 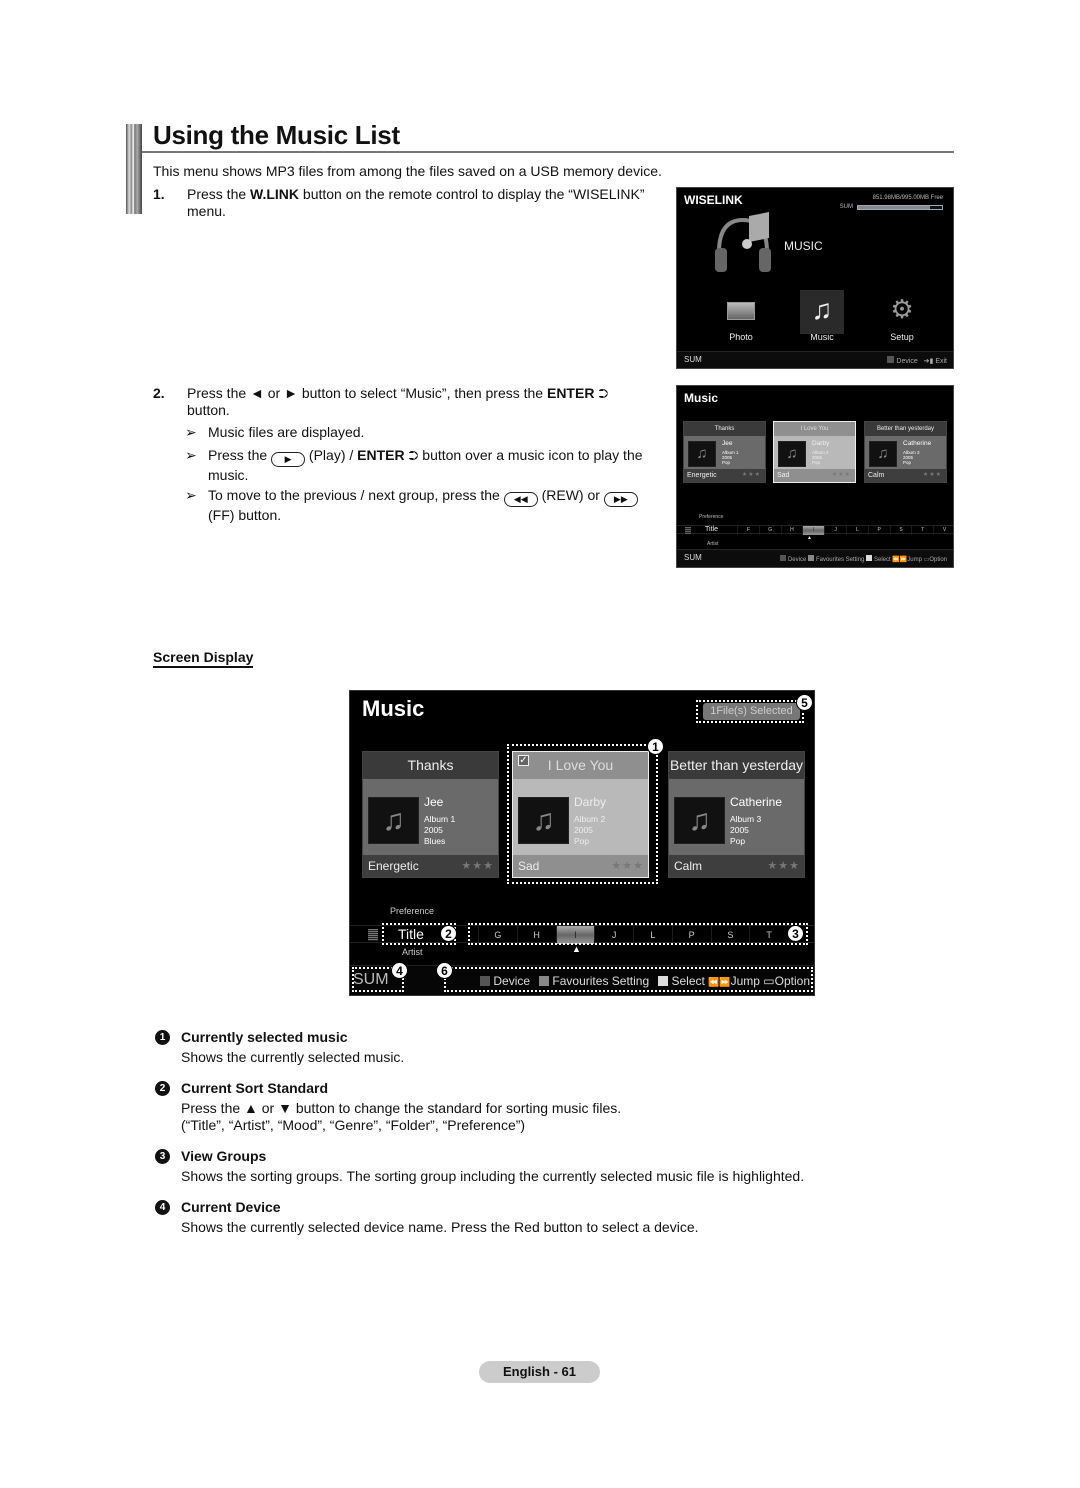 What do you see at coordinates (857, 530) in the screenshot?
I see `group-L: L` at bounding box center [857, 530].